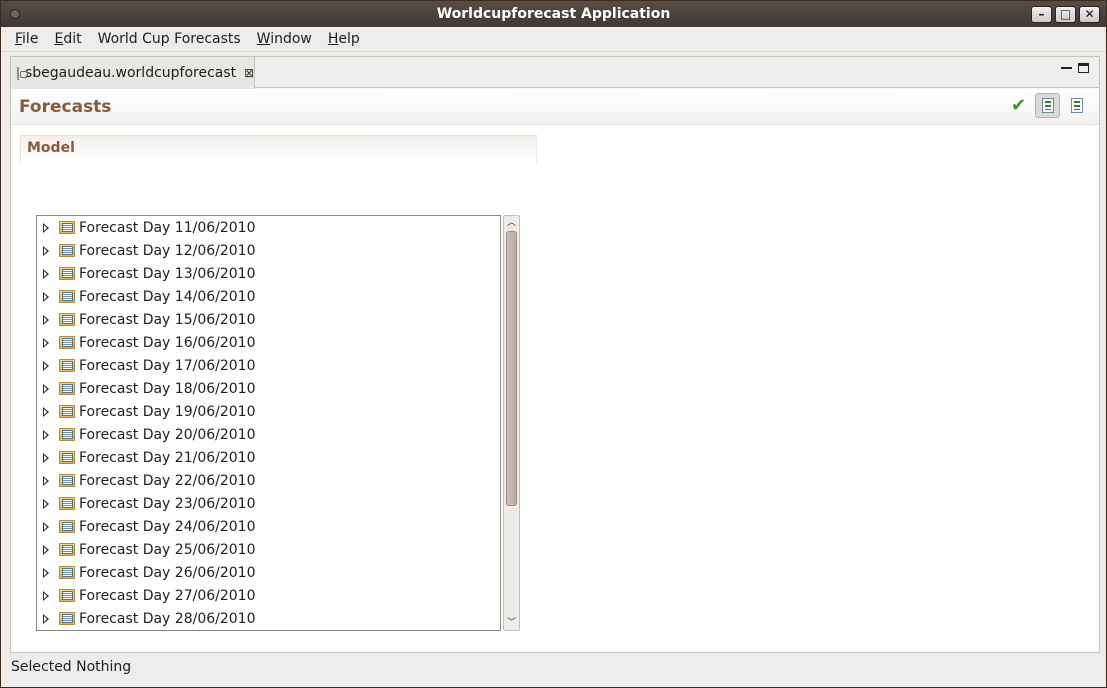 Image resolution: width=1107 pixels, height=688 pixels. What do you see at coordinates (167, 503) in the screenshot?
I see `tree-item-label: Forecast Day 23/06/2010` at bounding box center [167, 503].